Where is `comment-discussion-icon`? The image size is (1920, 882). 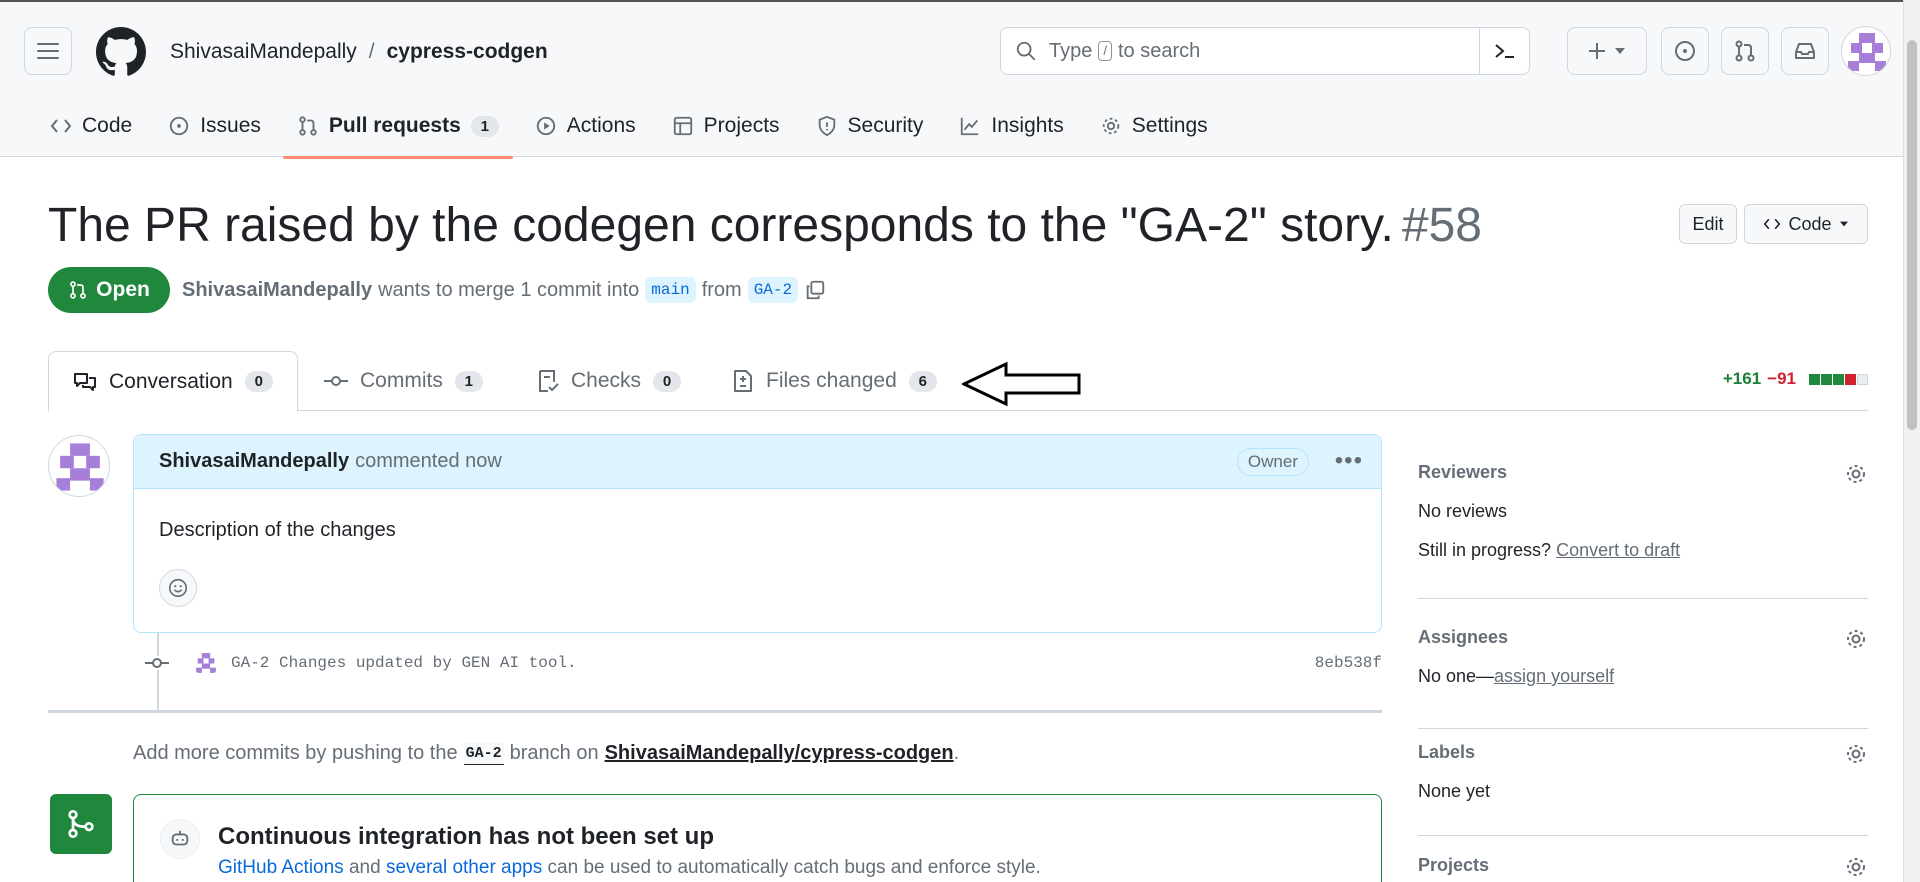
comment-discussion-icon is located at coordinates (85, 381).